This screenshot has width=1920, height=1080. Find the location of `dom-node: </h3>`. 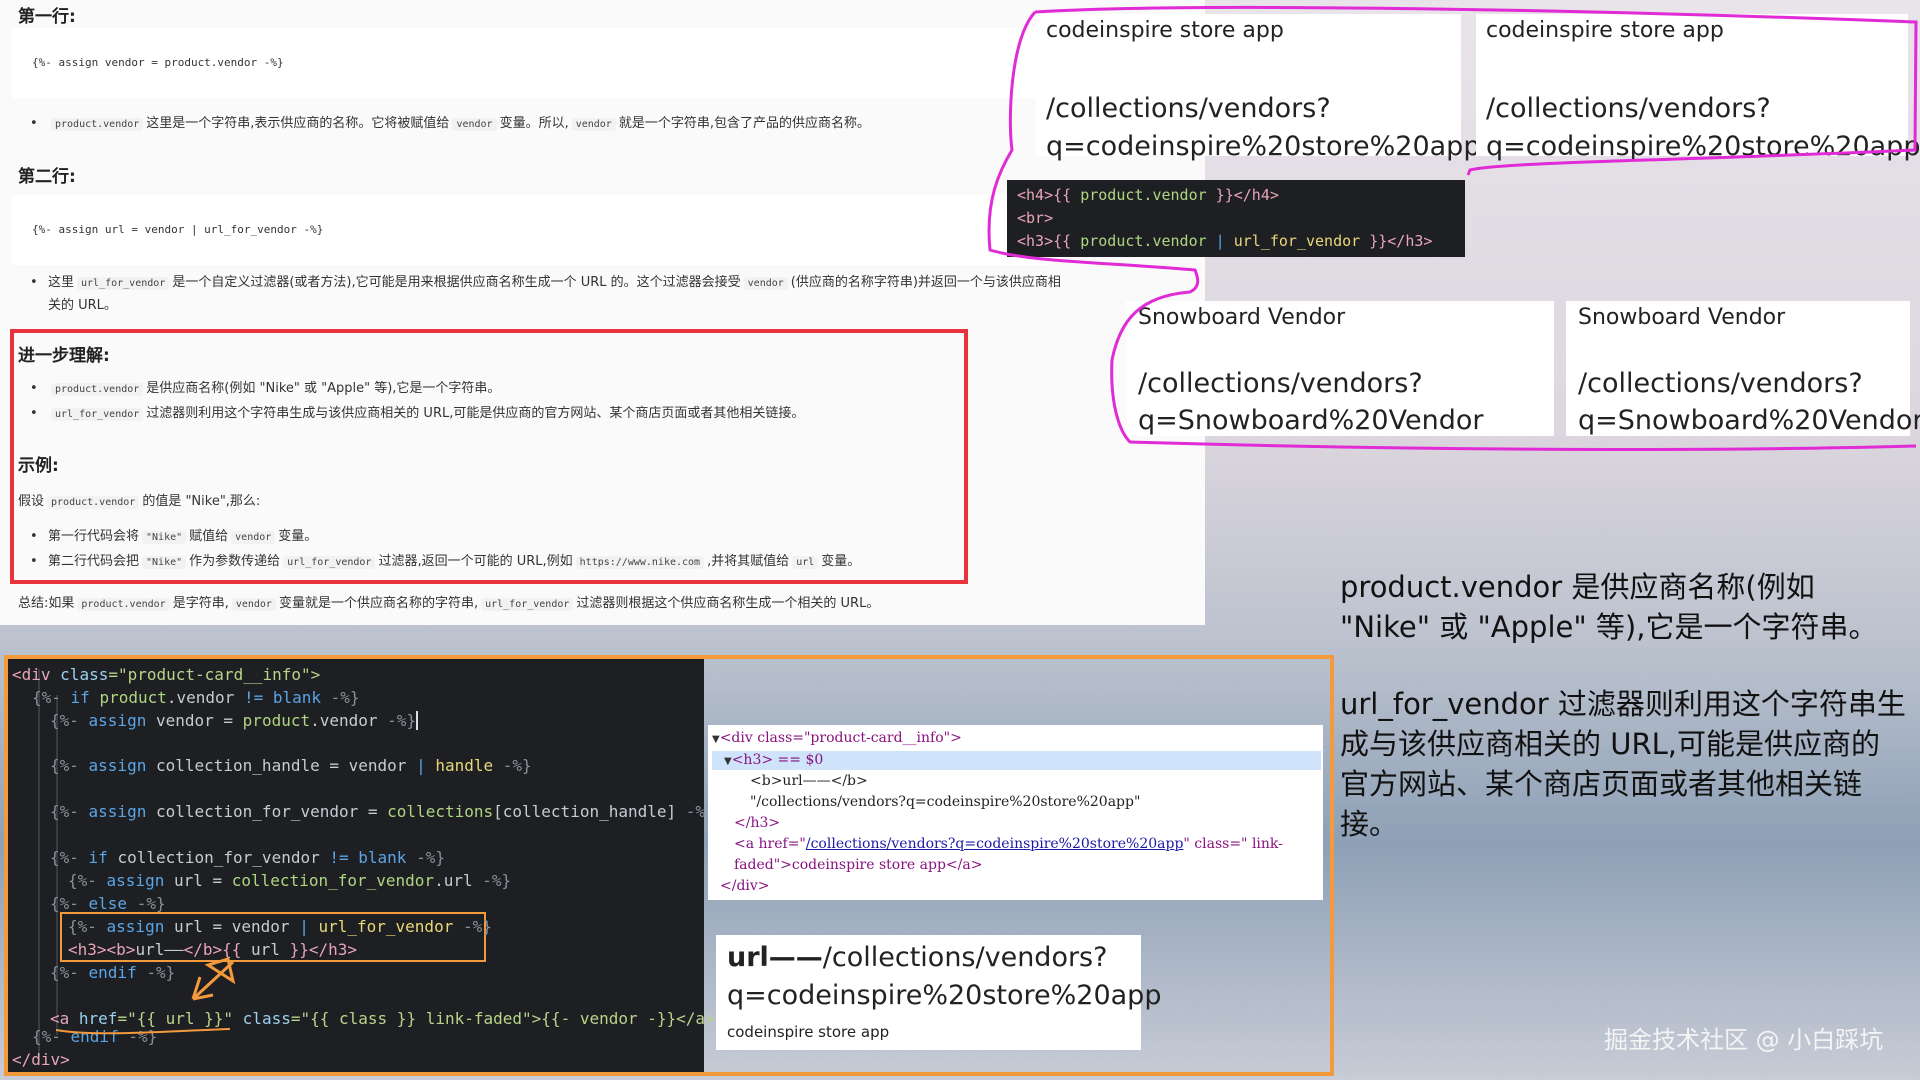

dom-node: </h3> is located at coordinates (757, 823).